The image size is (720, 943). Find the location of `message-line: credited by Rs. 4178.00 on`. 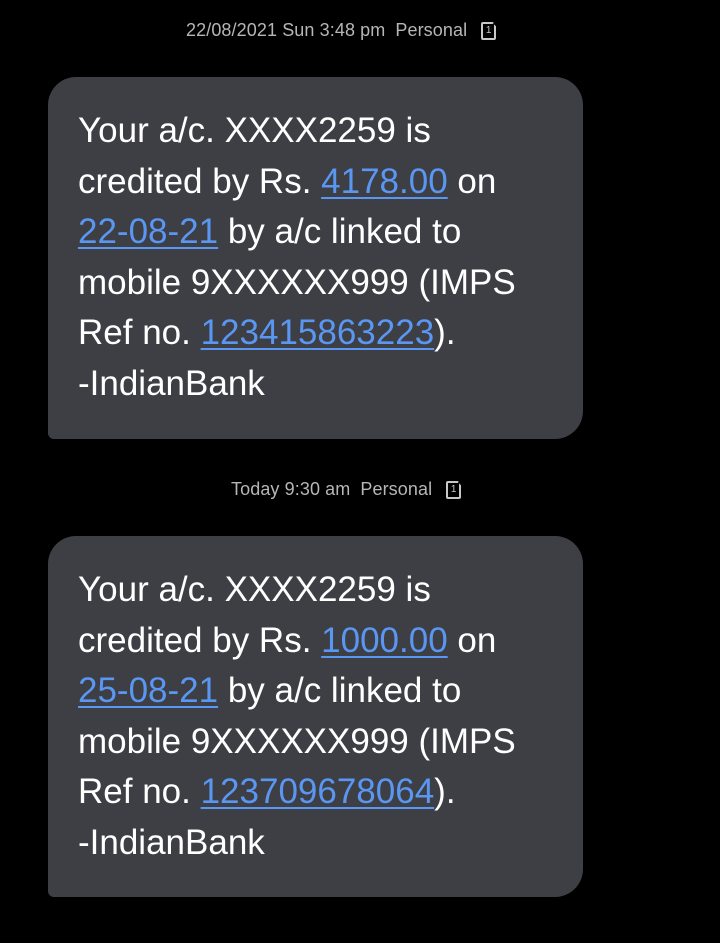

message-line: credited by Rs. 4178.00 on is located at coordinates (287, 181).